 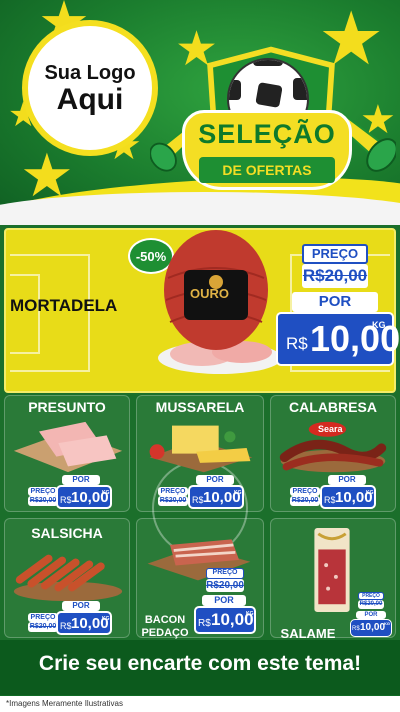 I want to click on logo-placeholder: Sua Logo Aqui, so click(x=90, y=88).